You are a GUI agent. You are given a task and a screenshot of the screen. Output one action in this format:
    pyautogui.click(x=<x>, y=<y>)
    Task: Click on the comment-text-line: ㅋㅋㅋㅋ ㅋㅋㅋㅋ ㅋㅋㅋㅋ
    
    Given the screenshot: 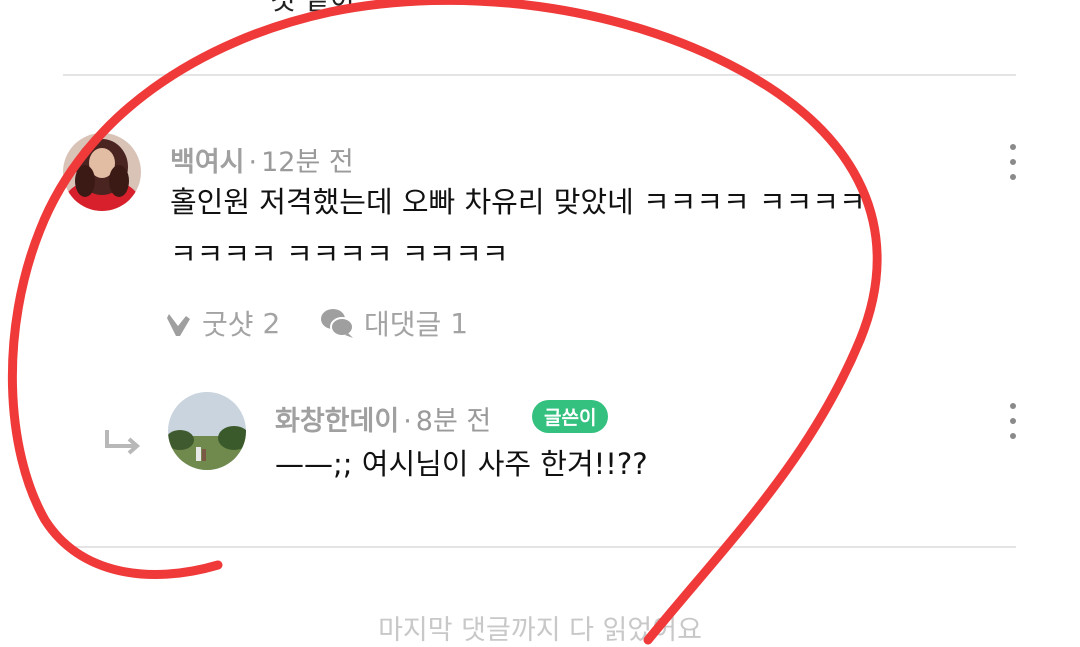 What is the action you would take?
    pyautogui.click(x=339, y=254)
    